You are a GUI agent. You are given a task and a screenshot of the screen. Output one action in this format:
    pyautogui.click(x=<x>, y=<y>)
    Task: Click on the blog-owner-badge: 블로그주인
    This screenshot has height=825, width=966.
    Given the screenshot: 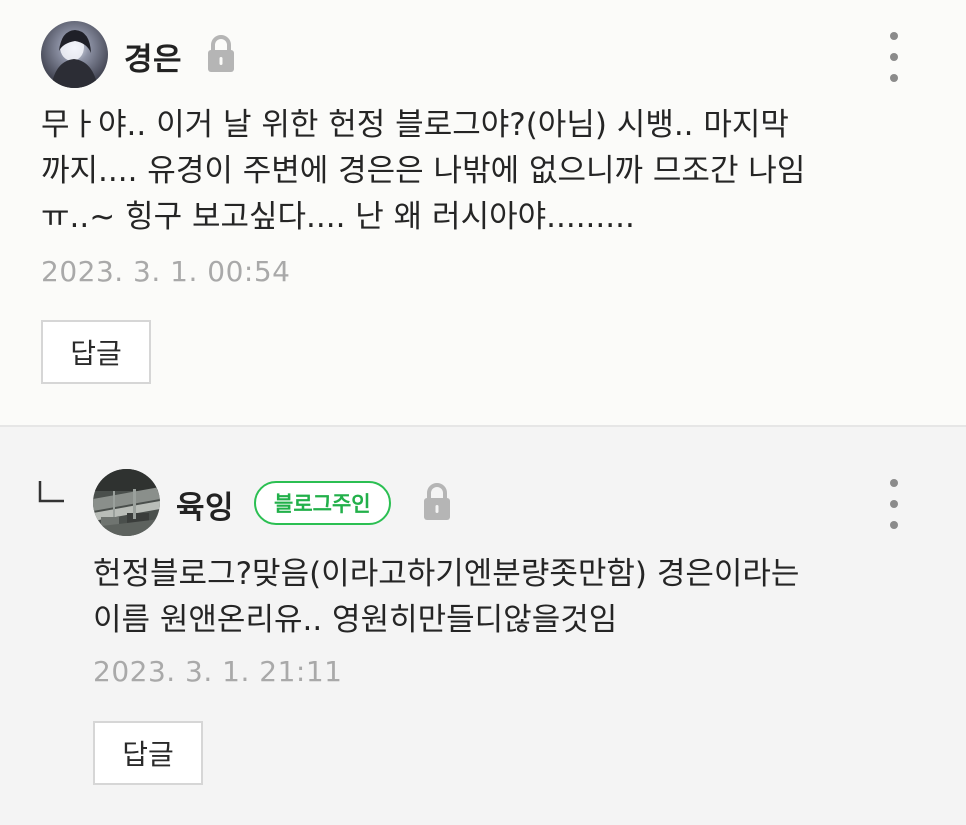 What is the action you would take?
    pyautogui.click(x=322, y=503)
    